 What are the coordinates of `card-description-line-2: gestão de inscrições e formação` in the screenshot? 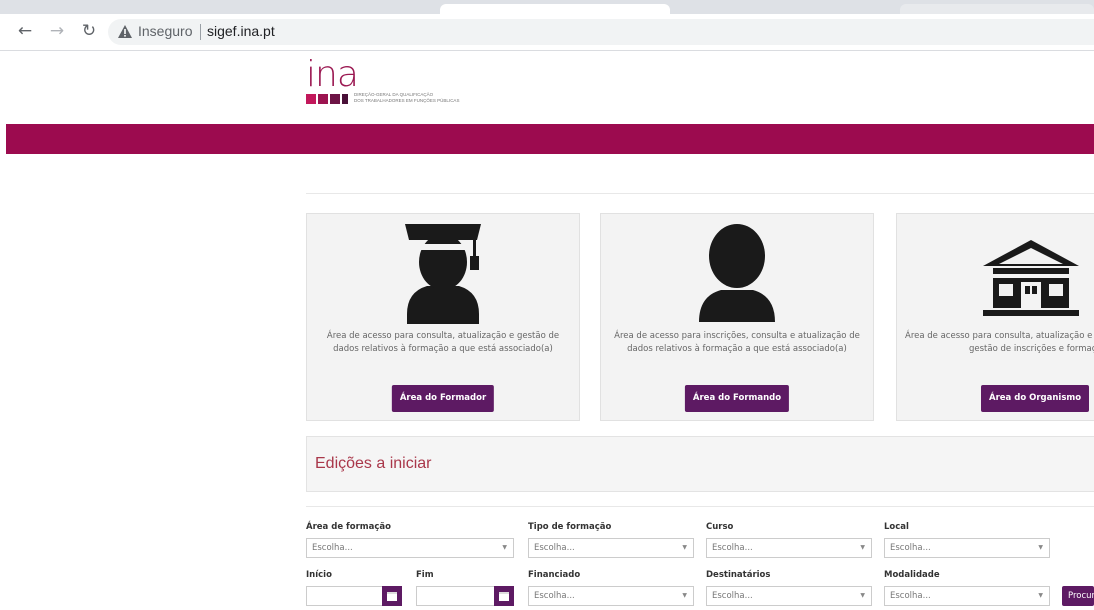 It's located at (1031, 349).